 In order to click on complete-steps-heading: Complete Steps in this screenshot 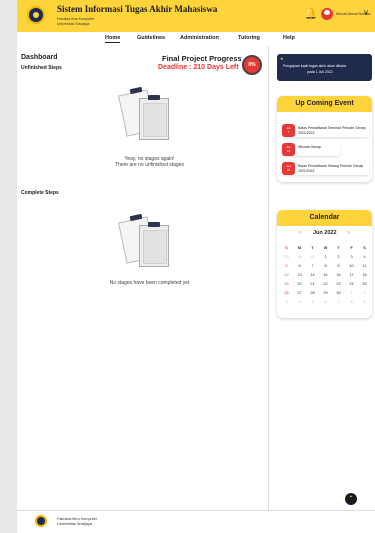, I will do `click(40, 193)`.